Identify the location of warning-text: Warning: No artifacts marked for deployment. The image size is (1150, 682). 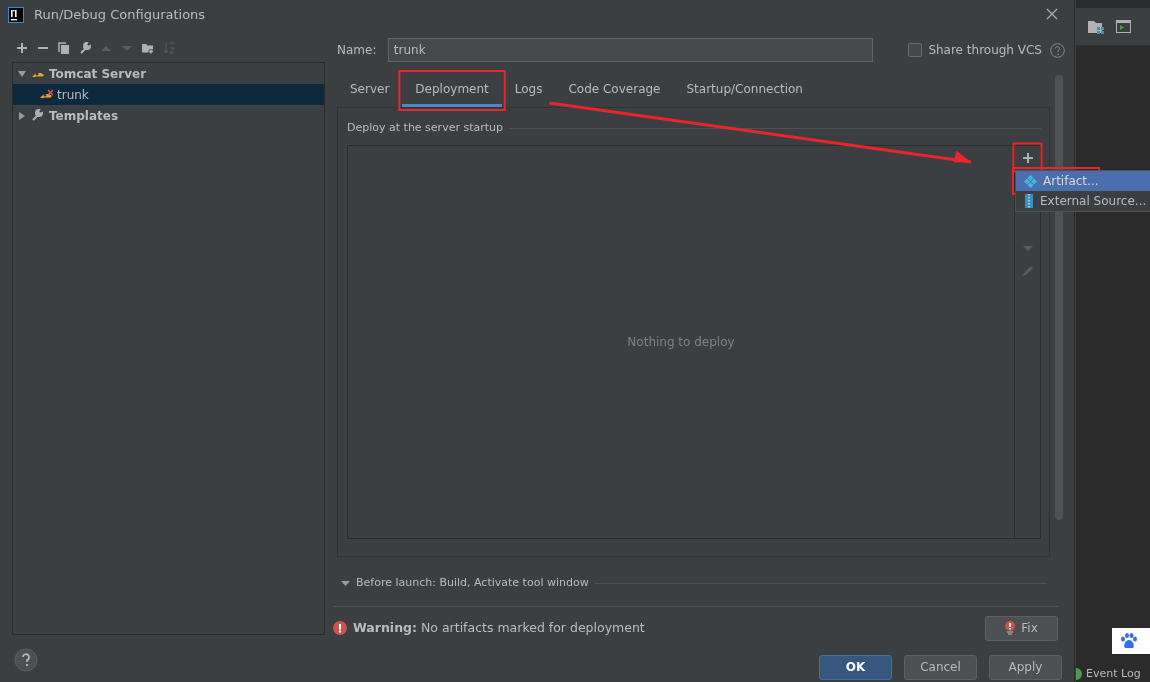
(499, 627).